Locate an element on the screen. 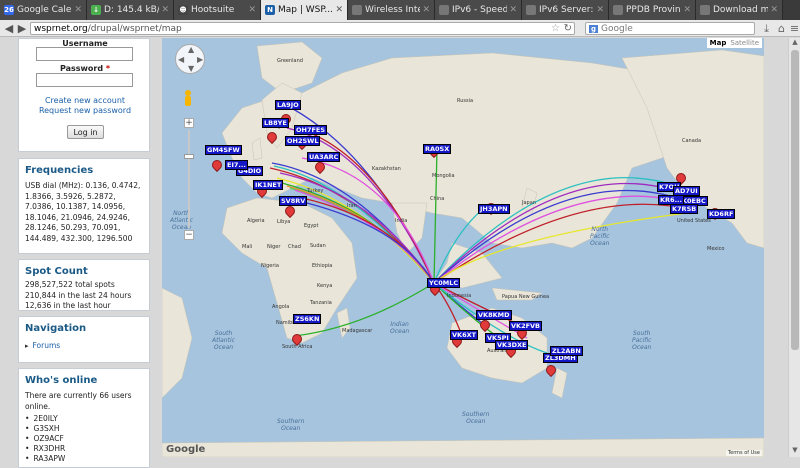 This screenshot has width=800, height=468. create-account-link: Create new account is located at coordinates (85, 100).